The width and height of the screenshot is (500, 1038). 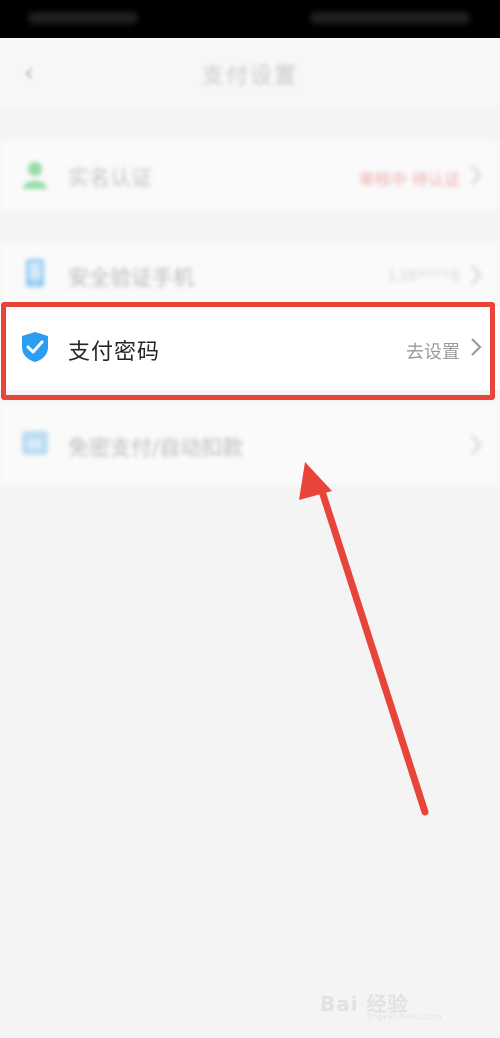 I want to click on nav-bar: ‹ 支付设置, so click(x=250, y=73).